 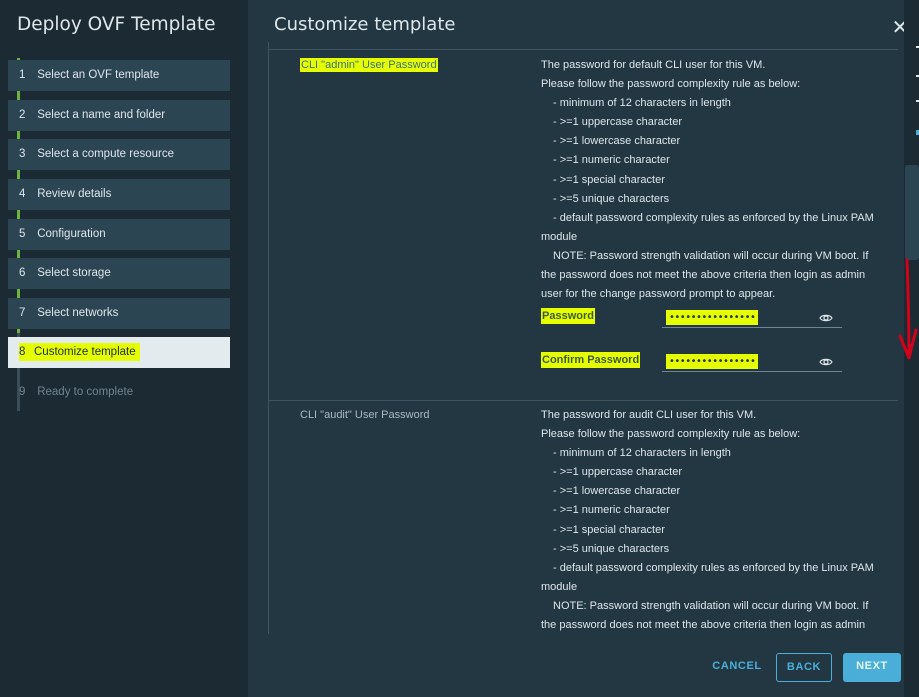 What do you see at coordinates (74, 194) in the screenshot?
I see `step-label: Review details` at bounding box center [74, 194].